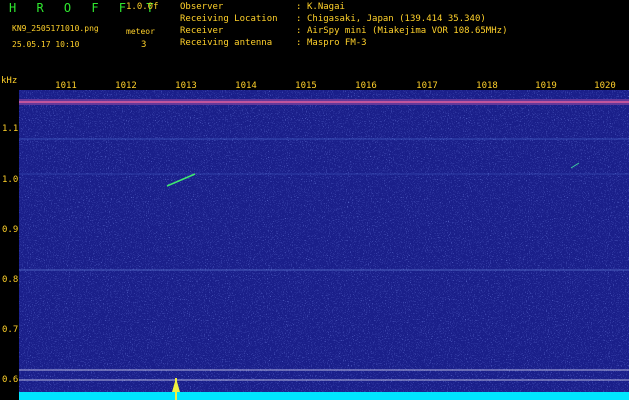 Image resolution: width=629 pixels, height=400 pixels. What do you see at coordinates (10, 380) in the screenshot?
I see `y-tick-label: 0.6` at bounding box center [10, 380].